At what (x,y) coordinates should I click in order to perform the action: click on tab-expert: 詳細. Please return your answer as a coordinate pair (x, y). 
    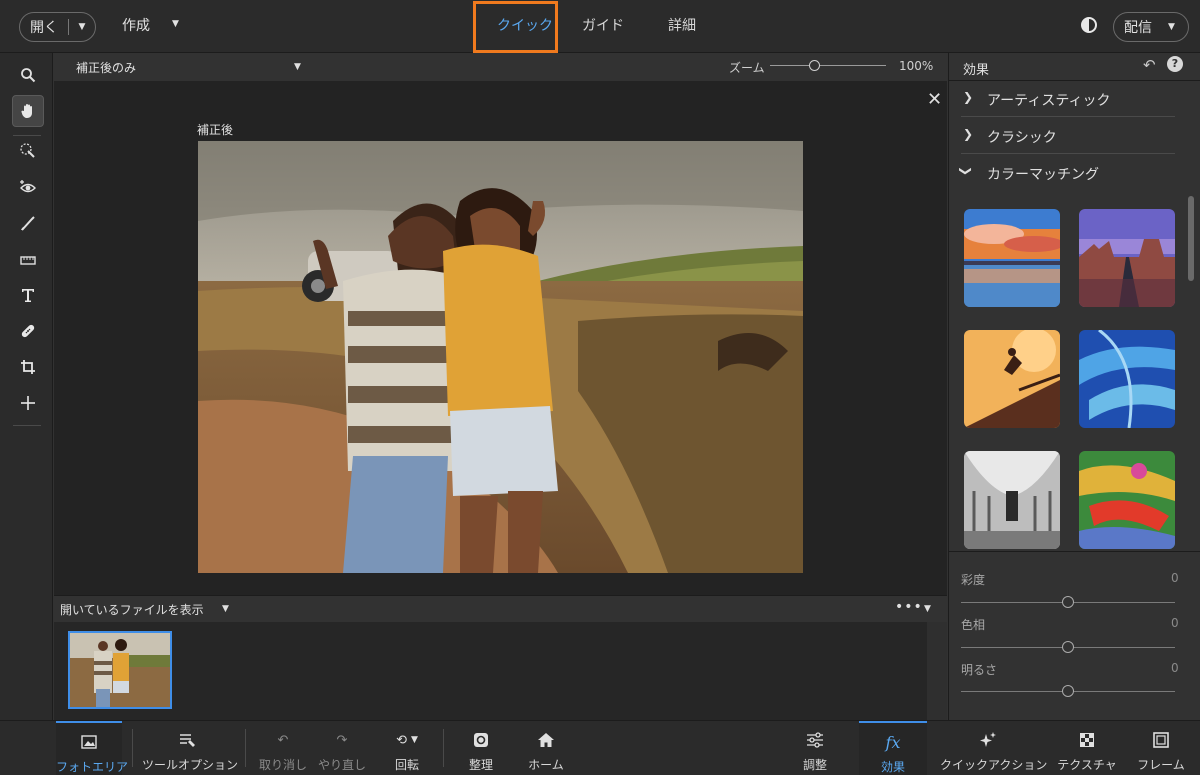
    Looking at the image, I should click on (682, 25).